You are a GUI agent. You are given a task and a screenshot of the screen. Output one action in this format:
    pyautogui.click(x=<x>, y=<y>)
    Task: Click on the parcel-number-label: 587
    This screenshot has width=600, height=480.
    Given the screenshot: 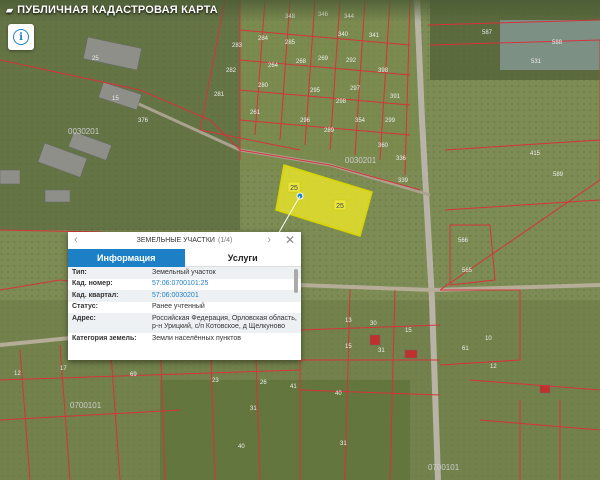 What is the action you would take?
    pyautogui.click(x=487, y=33)
    